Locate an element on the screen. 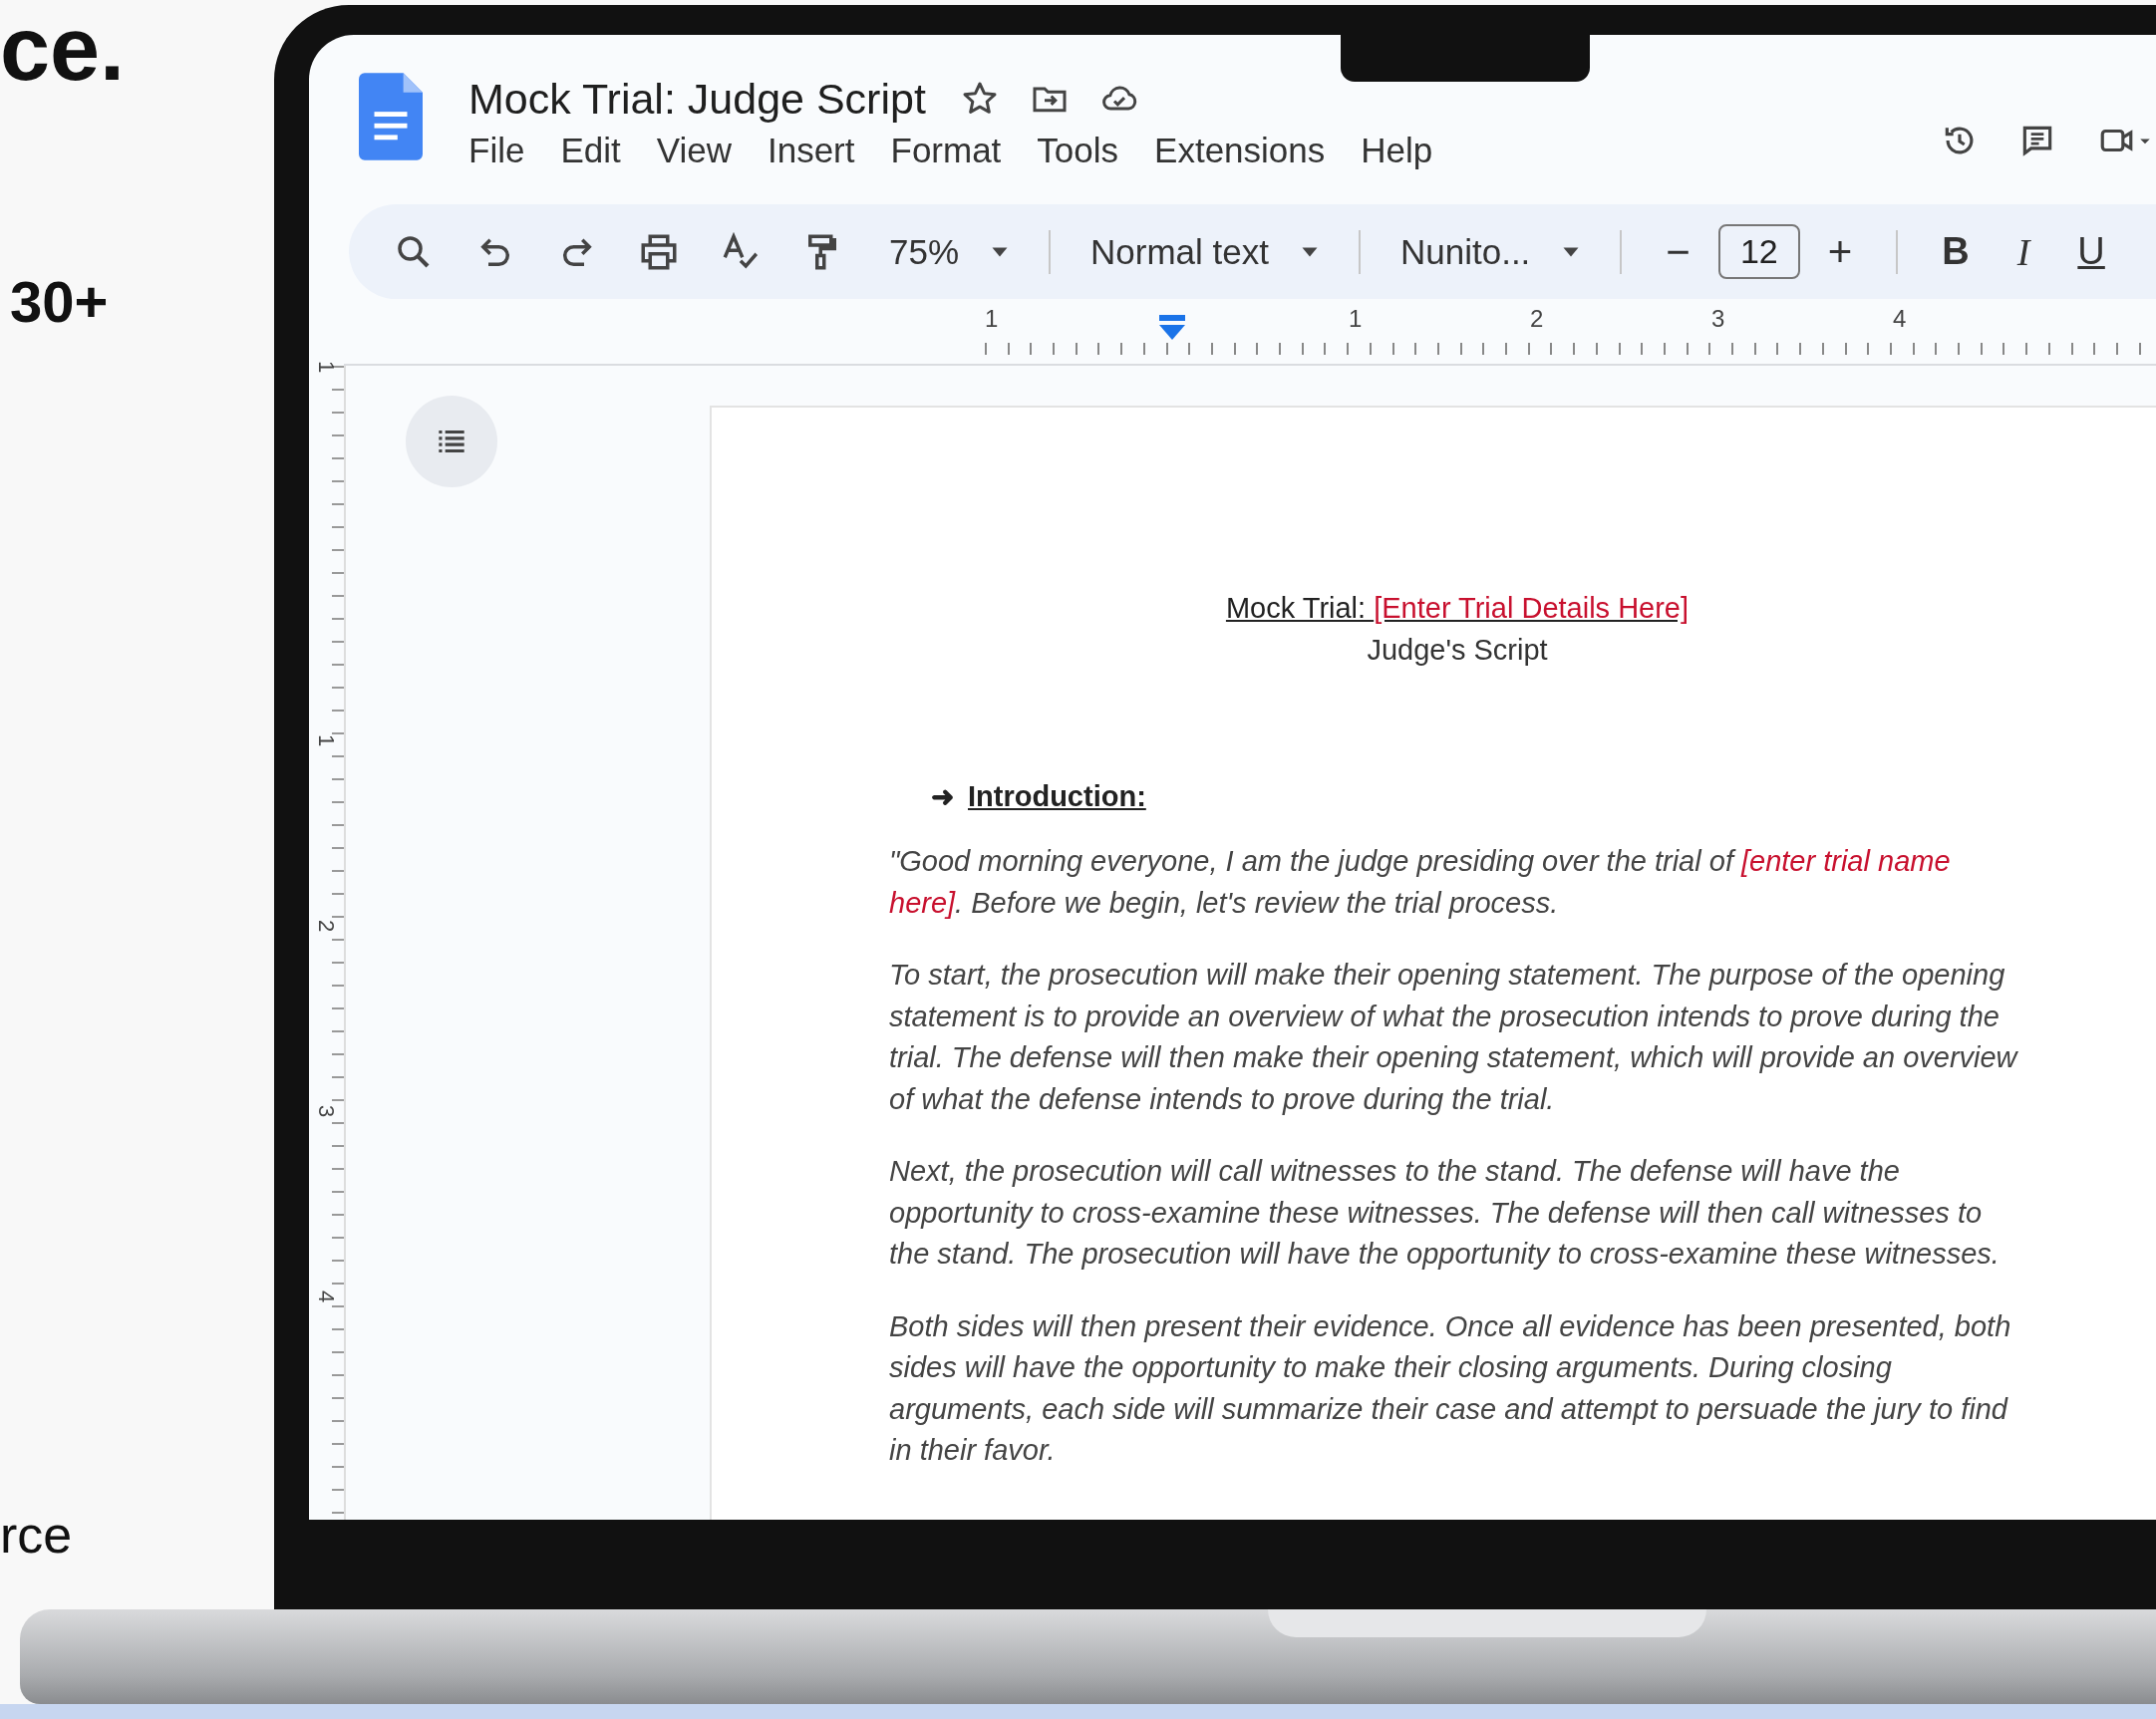  paragraph: To start, the prosecution will make their opening statement. The purpose of the opening statement is to provide an overview of what the prosecution intends to prove during the trial. The defense will then make their opening statement, which will provide an overview of what the defense intends to prove during the trial. is located at coordinates (1454, 1037).